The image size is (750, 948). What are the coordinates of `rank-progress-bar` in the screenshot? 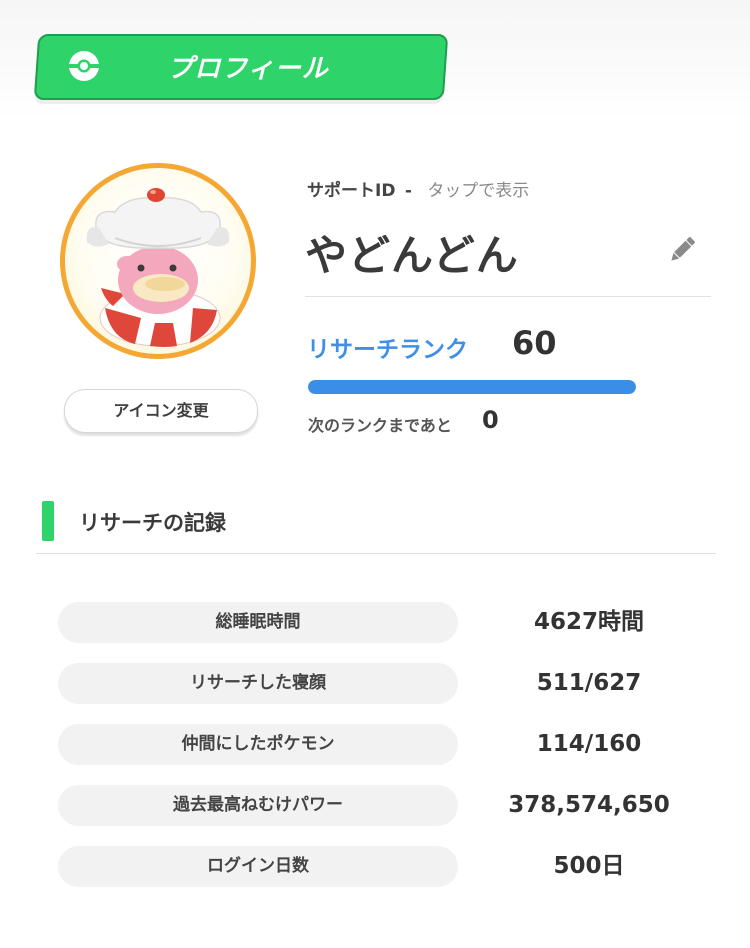 It's located at (472, 387).